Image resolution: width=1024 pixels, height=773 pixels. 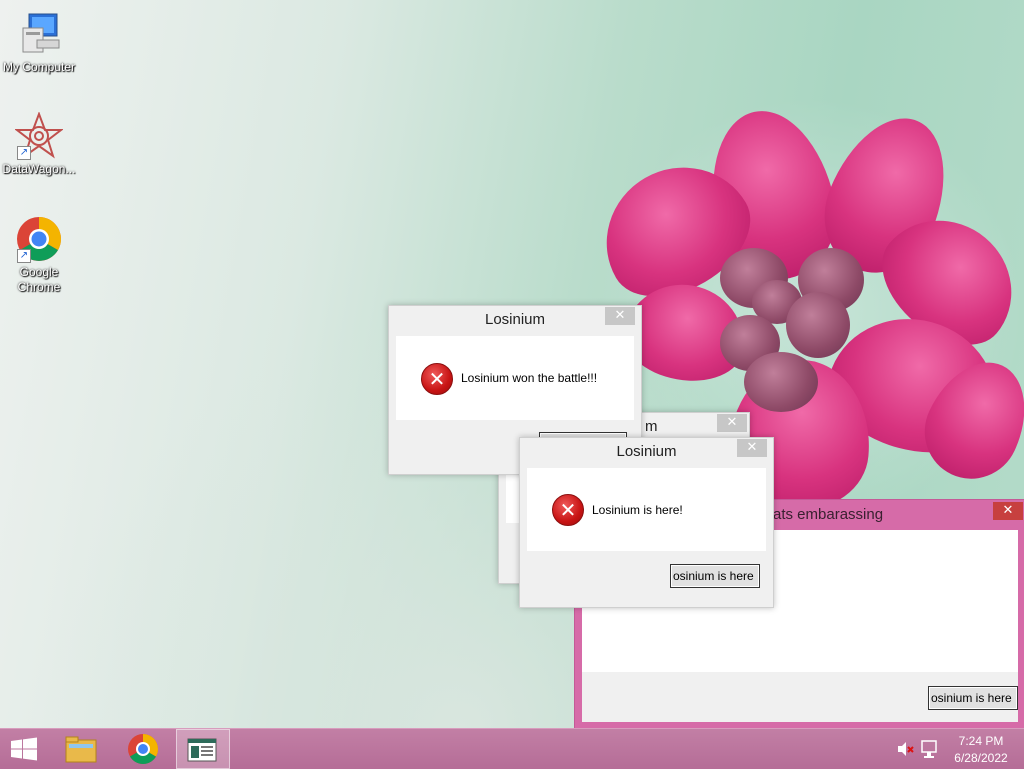 I want to click on folder-icon, so click(x=81, y=749).